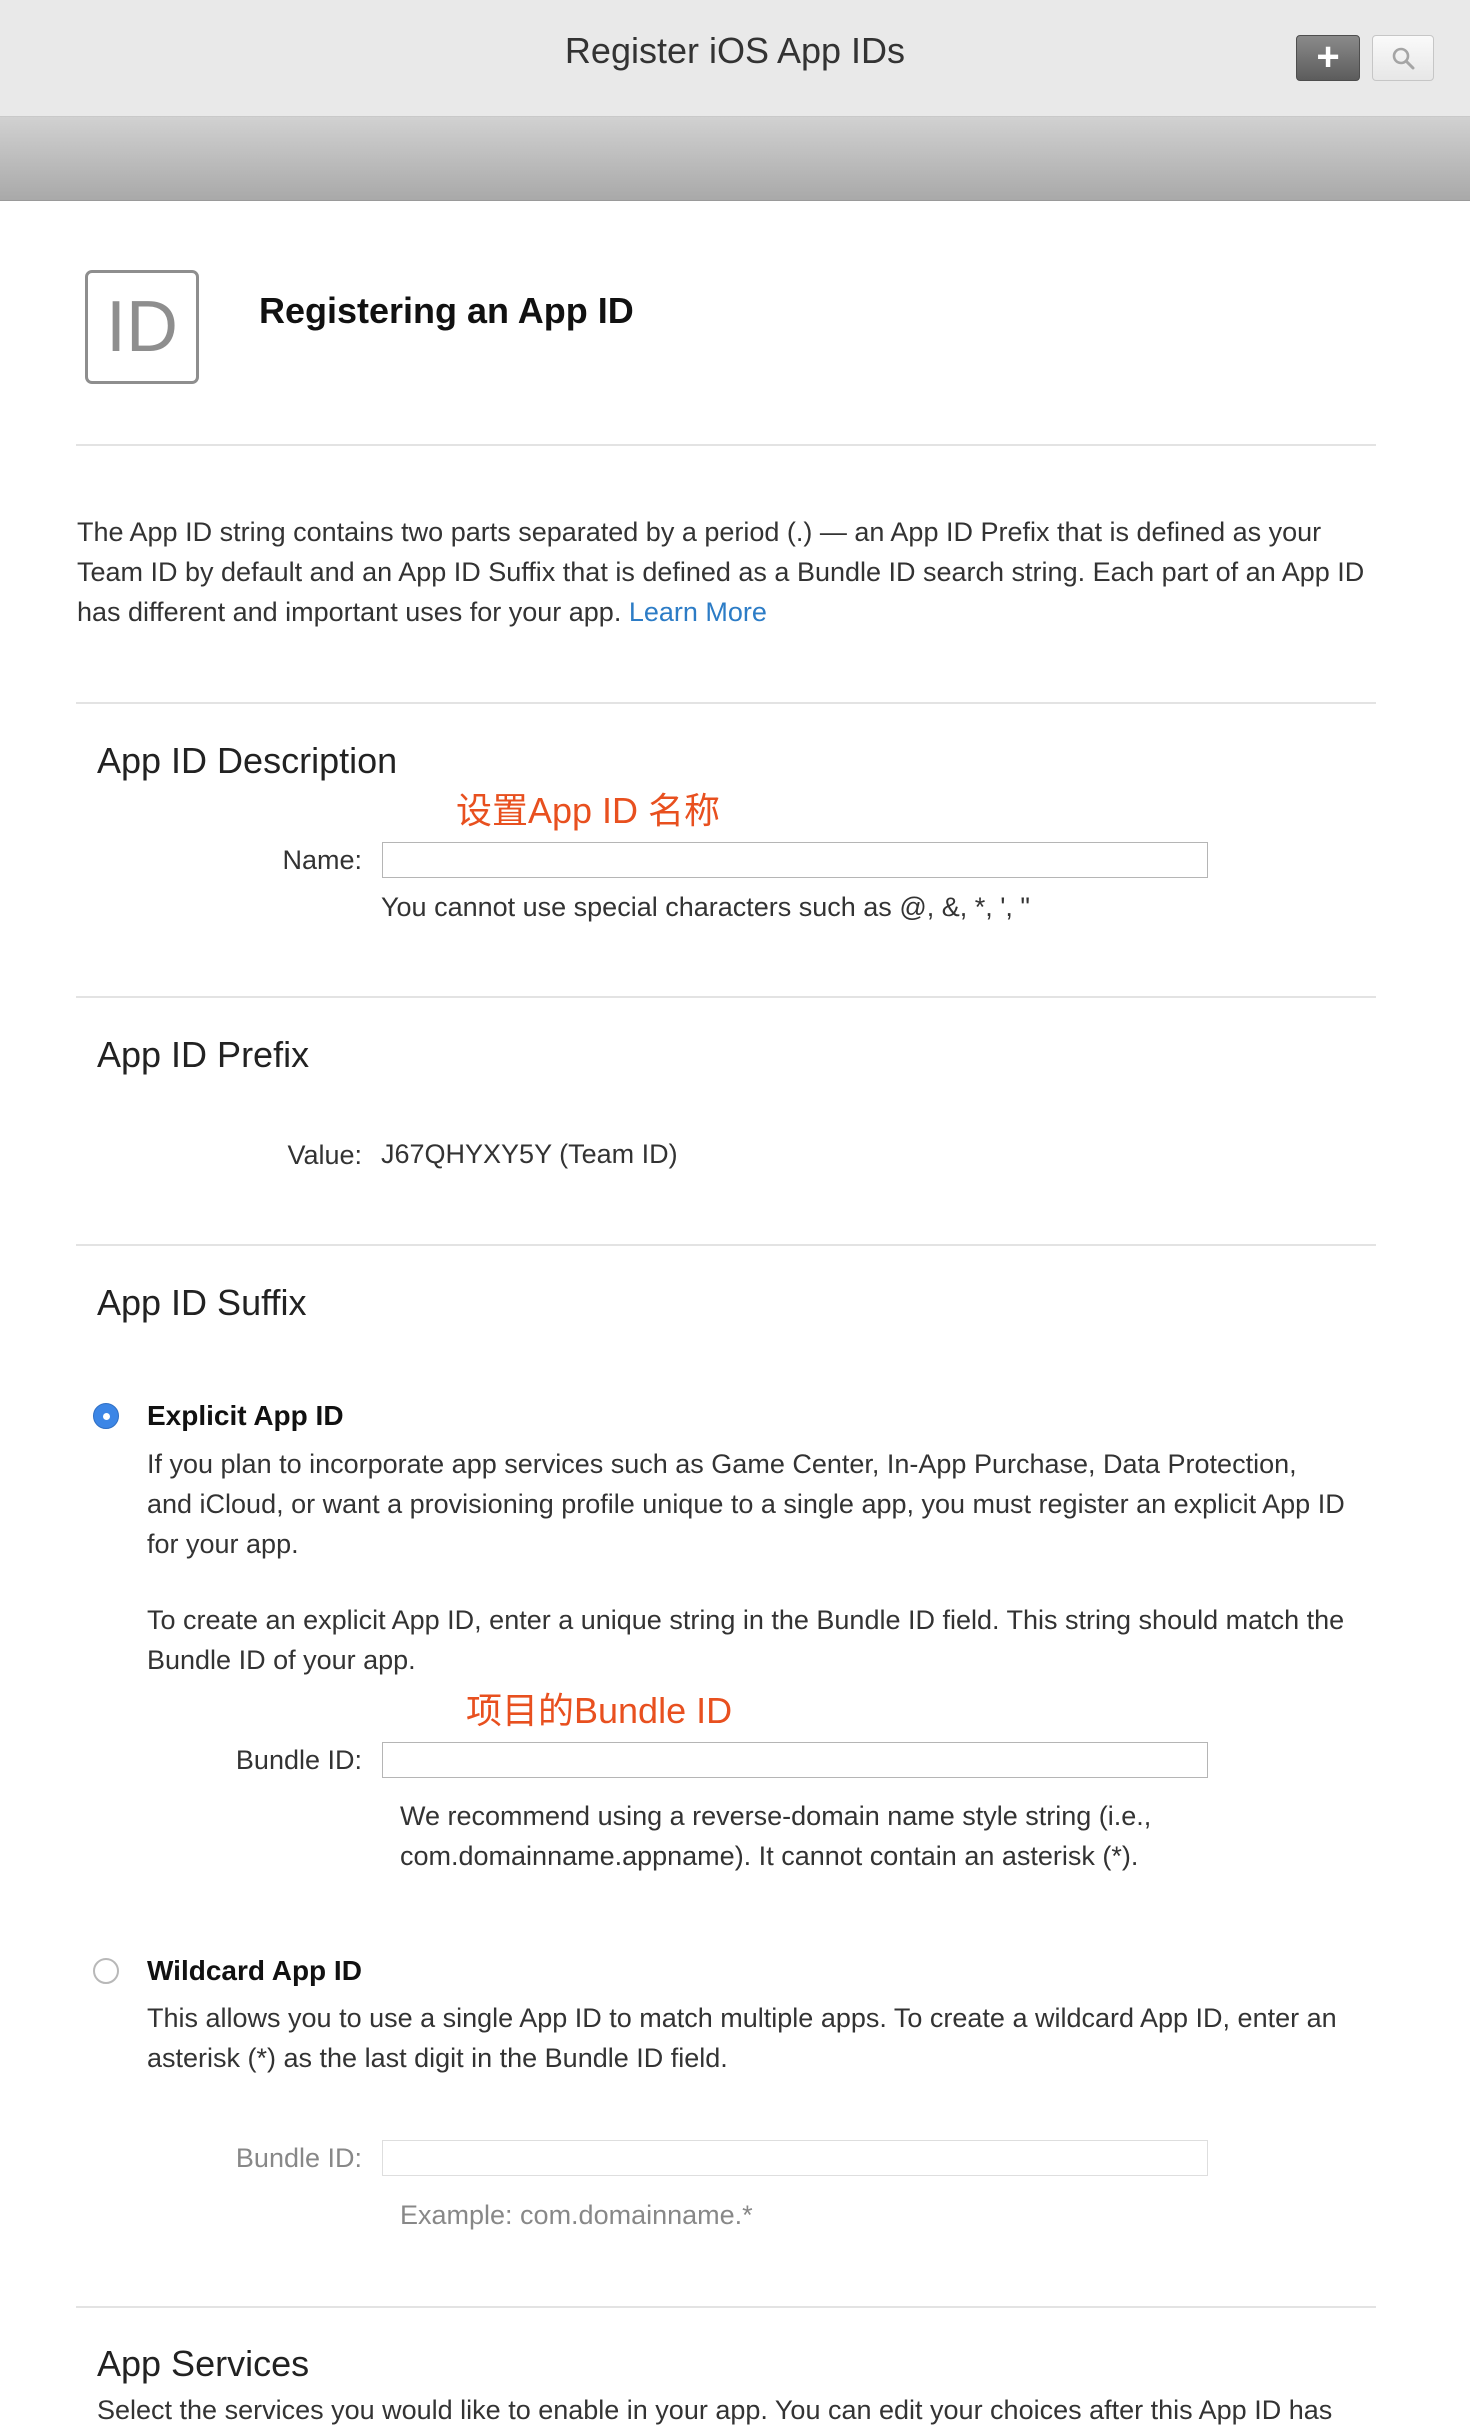  I want to click on app-id-icon: ID, so click(142, 327).